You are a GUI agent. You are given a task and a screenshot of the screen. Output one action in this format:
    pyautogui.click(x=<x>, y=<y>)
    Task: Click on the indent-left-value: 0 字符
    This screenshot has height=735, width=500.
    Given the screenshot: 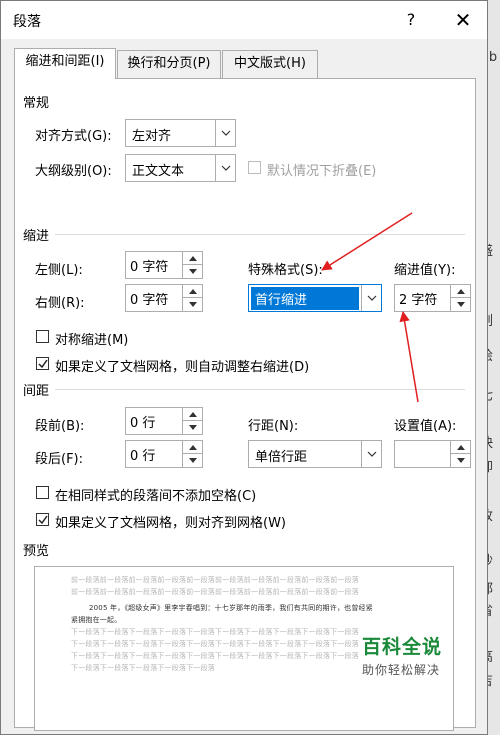 What is the action you would take?
    pyautogui.click(x=149, y=267)
    